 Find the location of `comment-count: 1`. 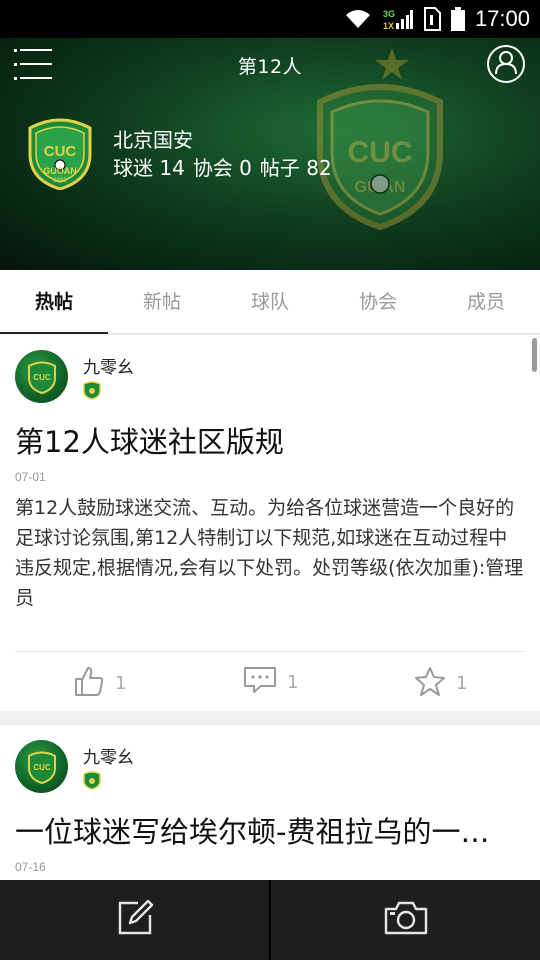

comment-count: 1 is located at coordinates (293, 682).